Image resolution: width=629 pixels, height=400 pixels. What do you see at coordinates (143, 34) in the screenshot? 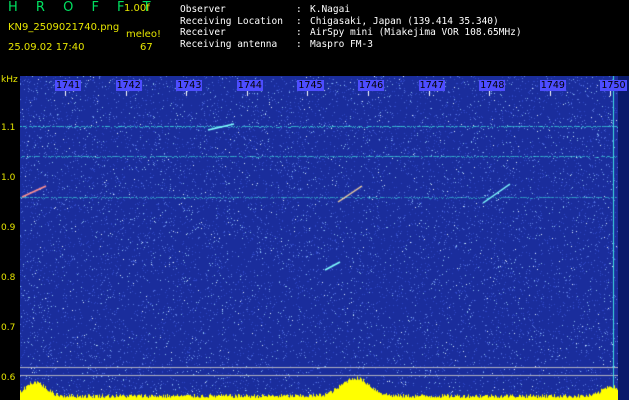
I see `meleo-label: meleo!` at bounding box center [143, 34].